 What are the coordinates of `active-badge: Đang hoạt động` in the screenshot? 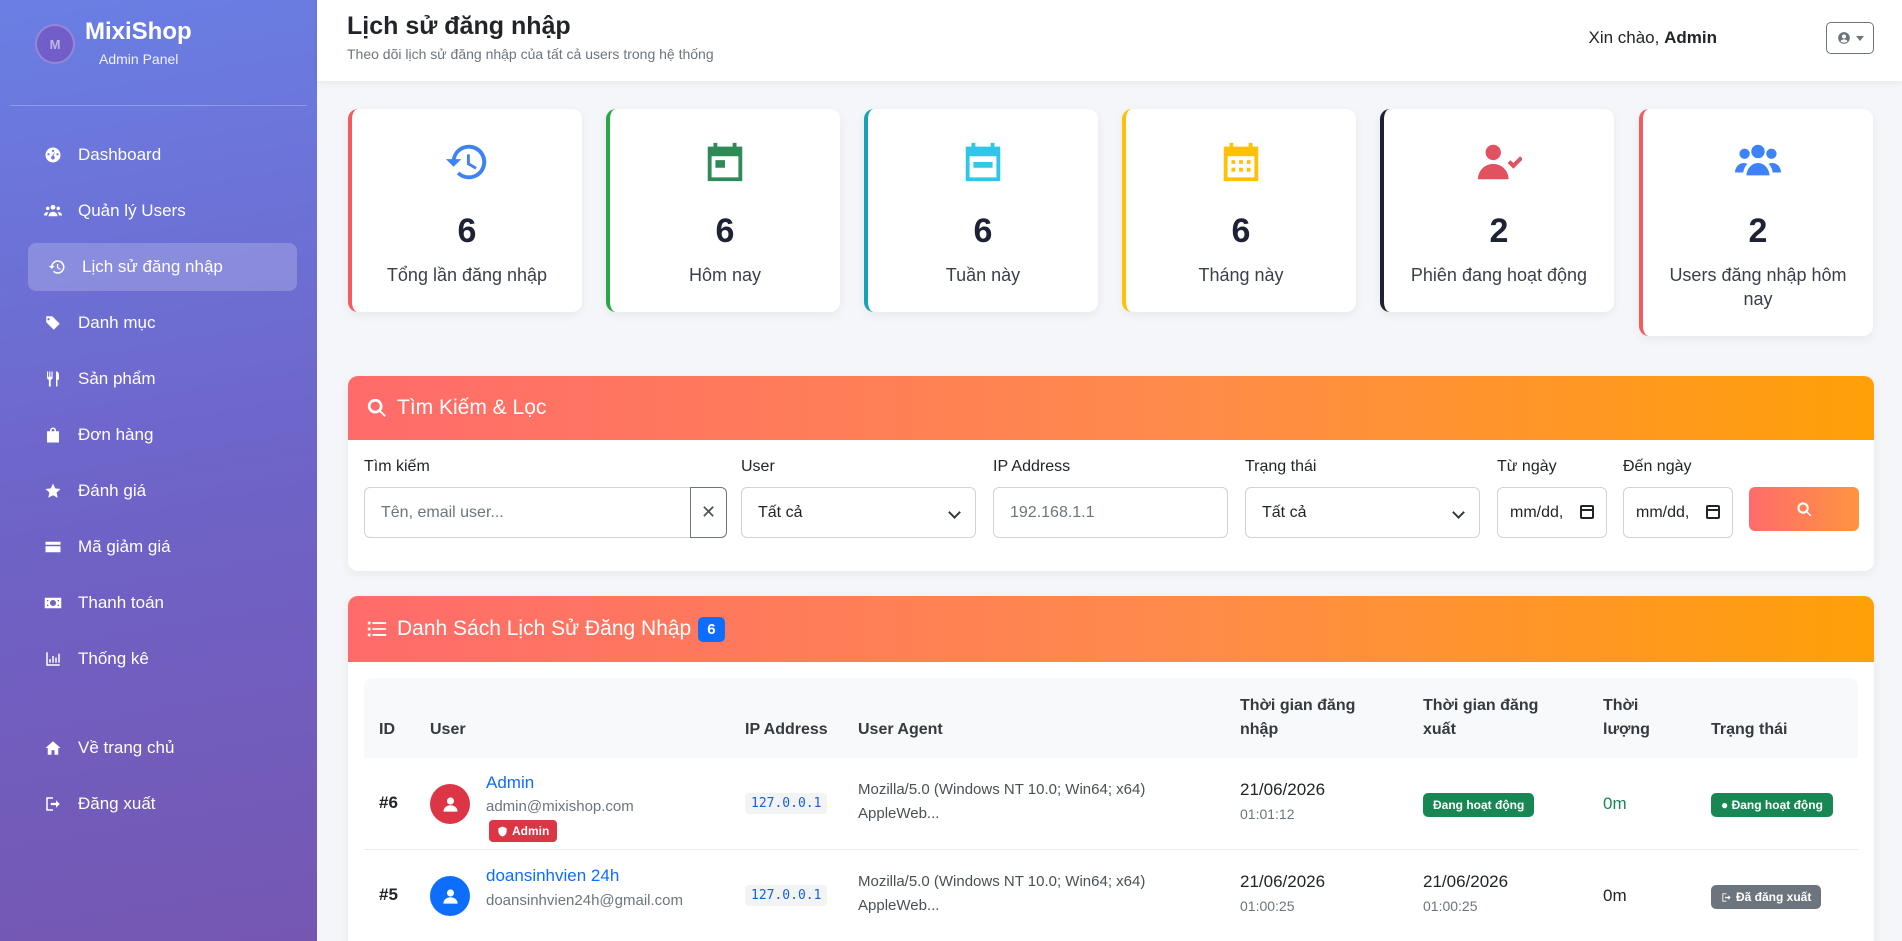 It's located at (1479, 805).